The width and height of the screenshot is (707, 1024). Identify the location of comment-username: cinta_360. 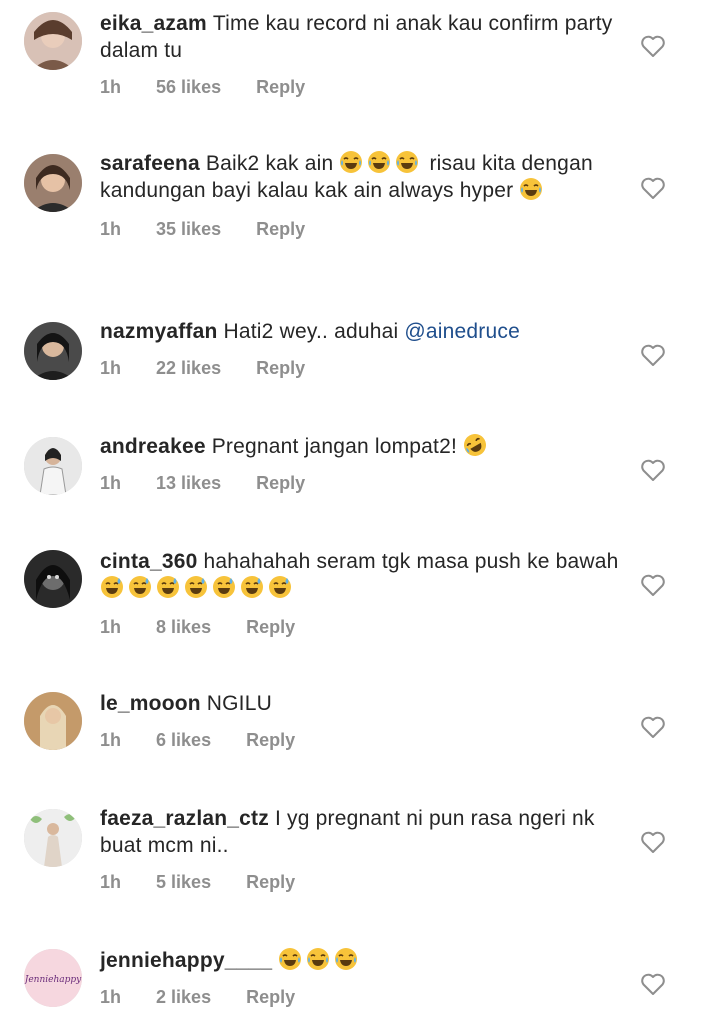
(149, 561).